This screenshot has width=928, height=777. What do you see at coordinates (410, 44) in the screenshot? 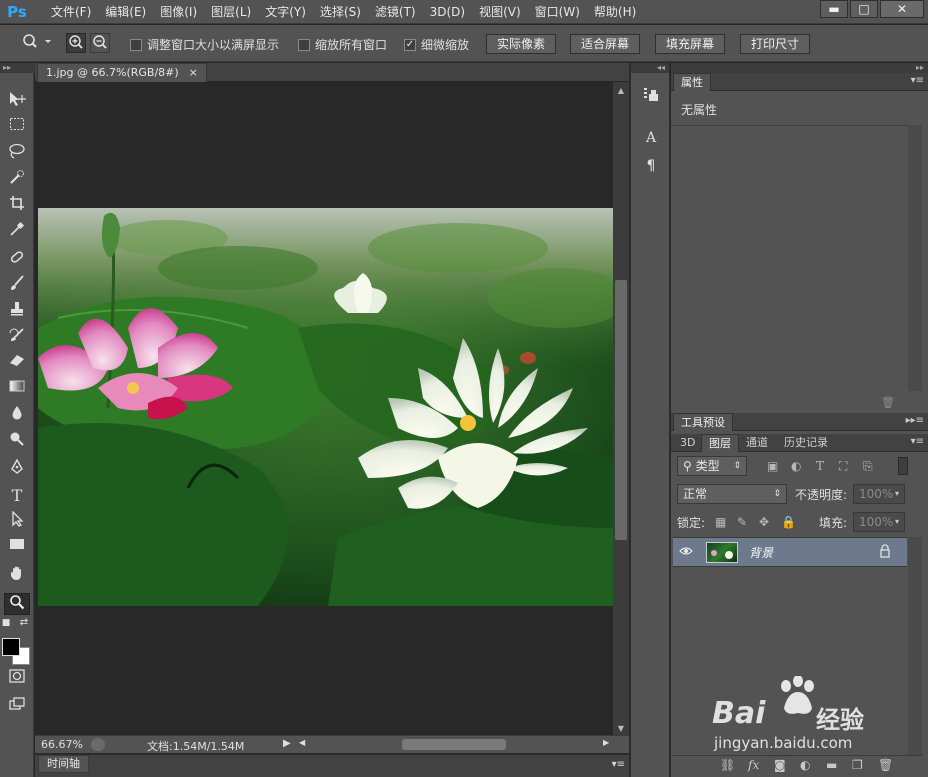
I see `checkbox-box-checked: ✓` at bounding box center [410, 44].